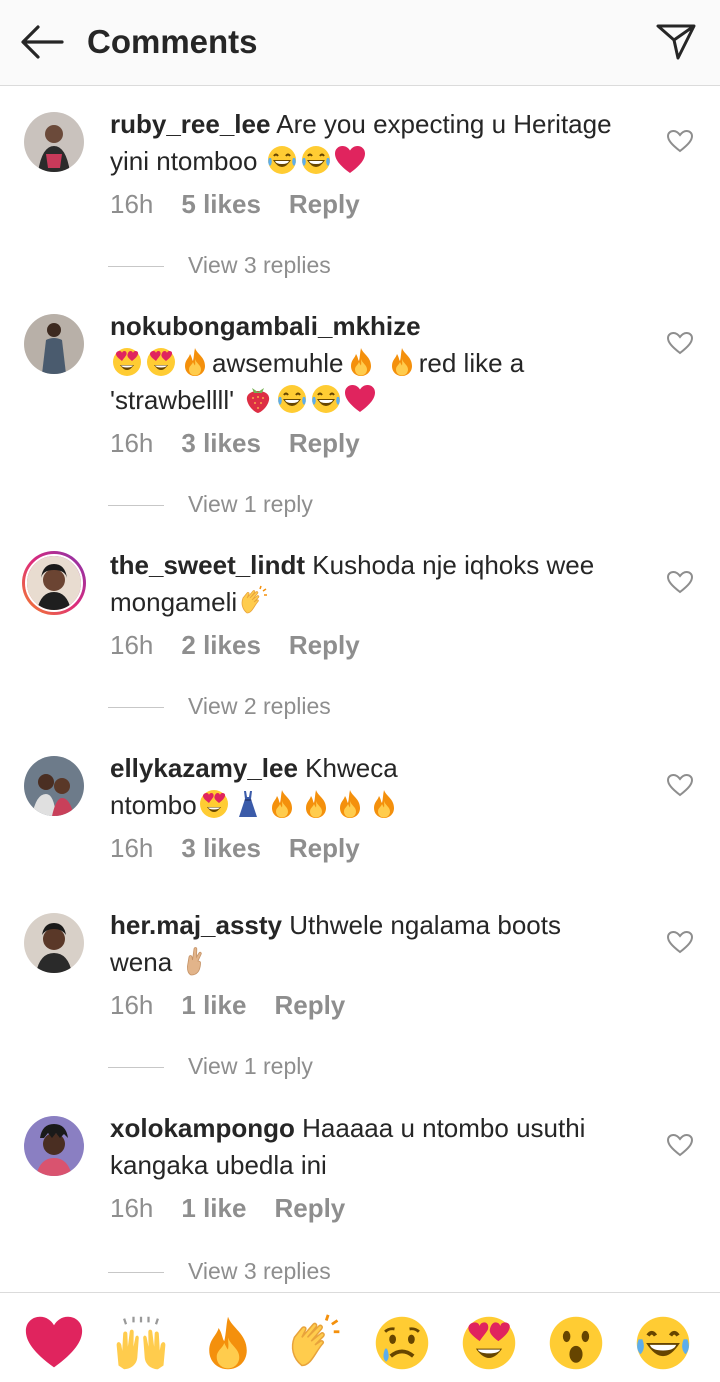  Describe the element at coordinates (207, 565) in the screenshot. I see `comment-username: the_sweet_lindt` at that location.